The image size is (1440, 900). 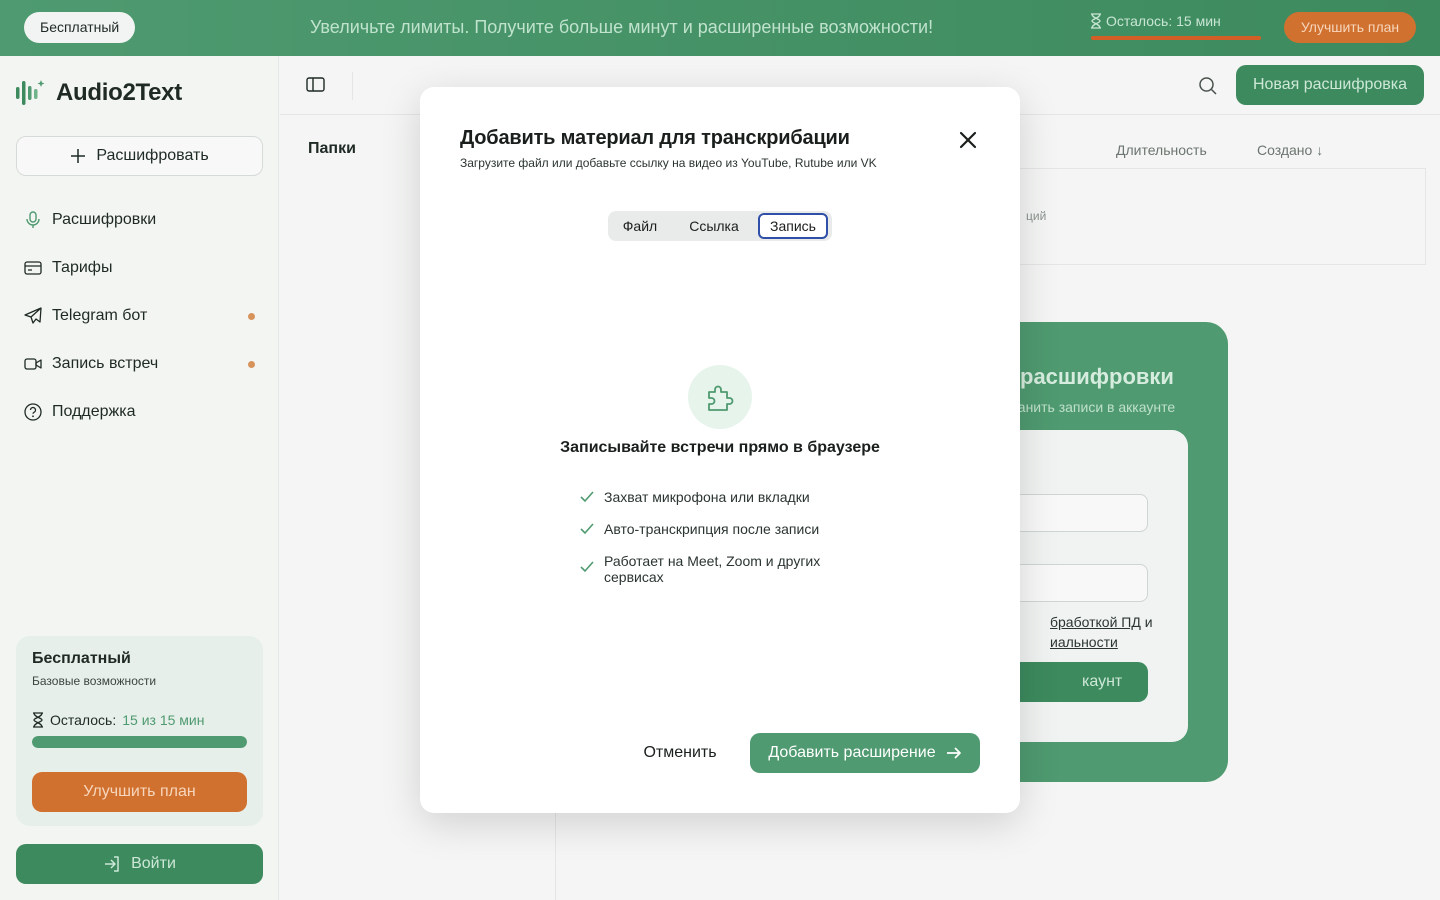 I want to click on feature-text: Захват микрофона или вкладки, so click(x=707, y=497).